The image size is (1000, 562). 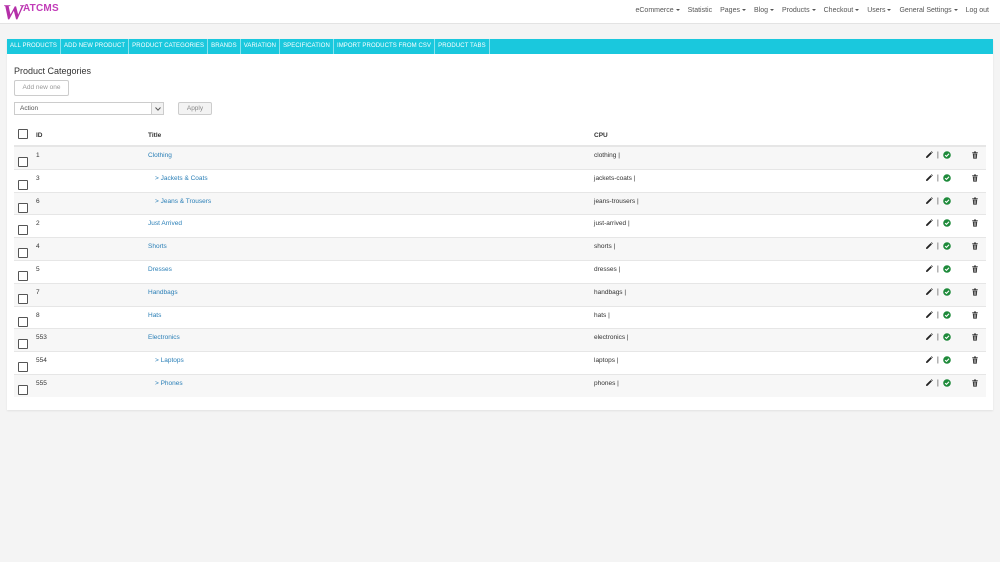 What do you see at coordinates (928, 10) in the screenshot?
I see `menu-item-general-settings: General Settings` at bounding box center [928, 10].